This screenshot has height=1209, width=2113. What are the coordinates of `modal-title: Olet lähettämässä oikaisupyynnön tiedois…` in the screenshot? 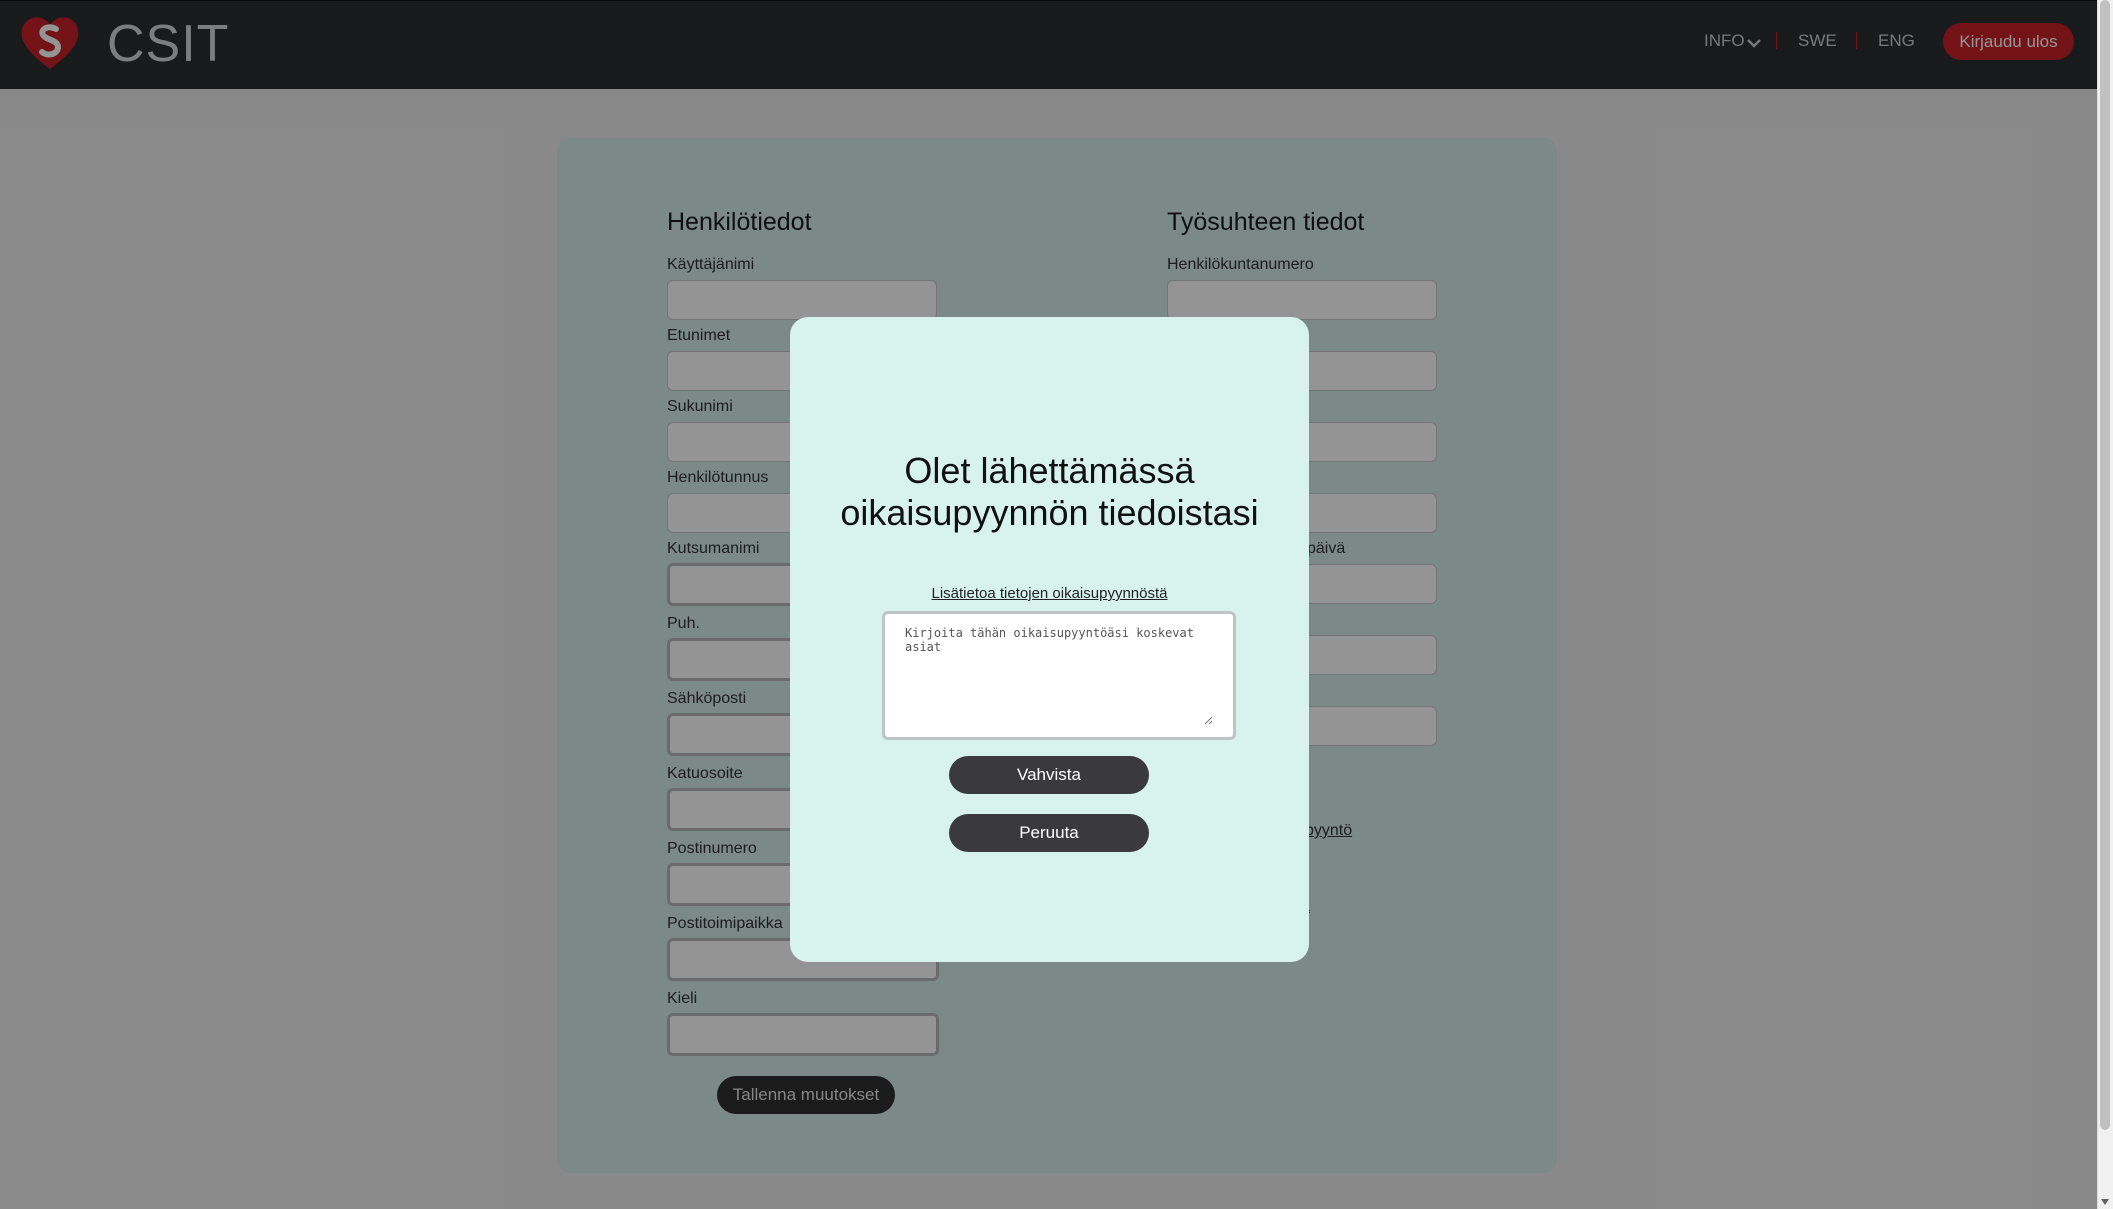 It's located at (1049, 491).